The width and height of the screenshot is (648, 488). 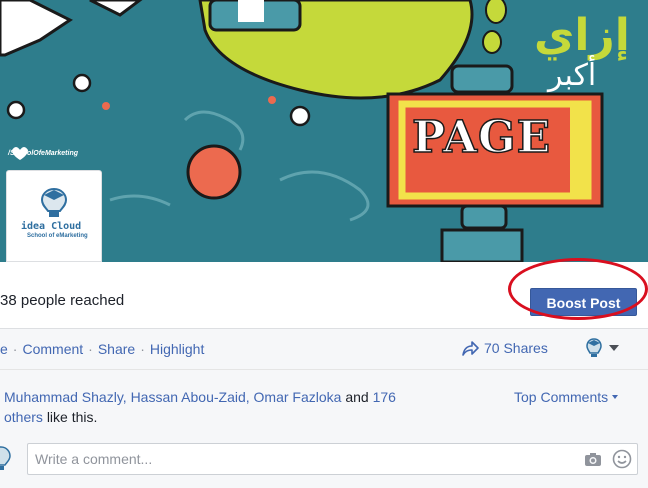 What do you see at coordinates (594, 347) in the screenshot?
I see `page-avatar-icon` at bounding box center [594, 347].